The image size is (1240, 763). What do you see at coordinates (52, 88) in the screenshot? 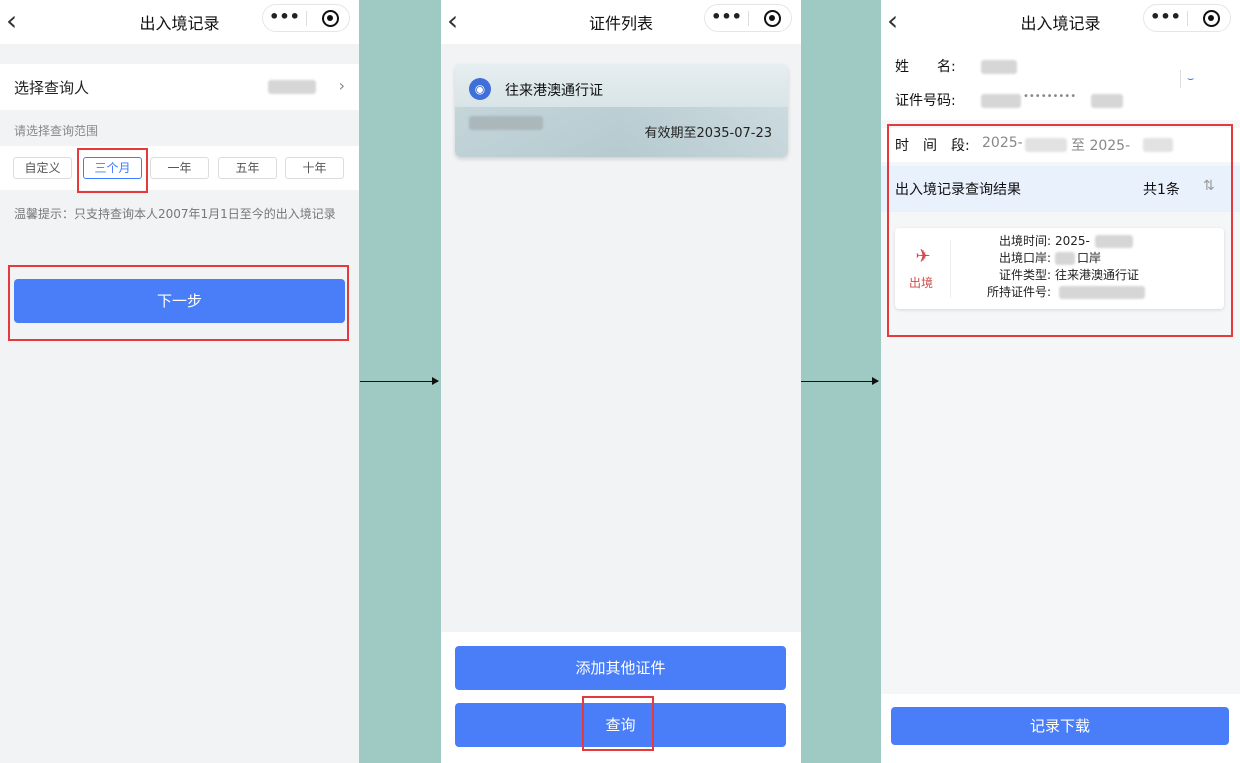
I see `select-person-label: 选择查询人` at bounding box center [52, 88].